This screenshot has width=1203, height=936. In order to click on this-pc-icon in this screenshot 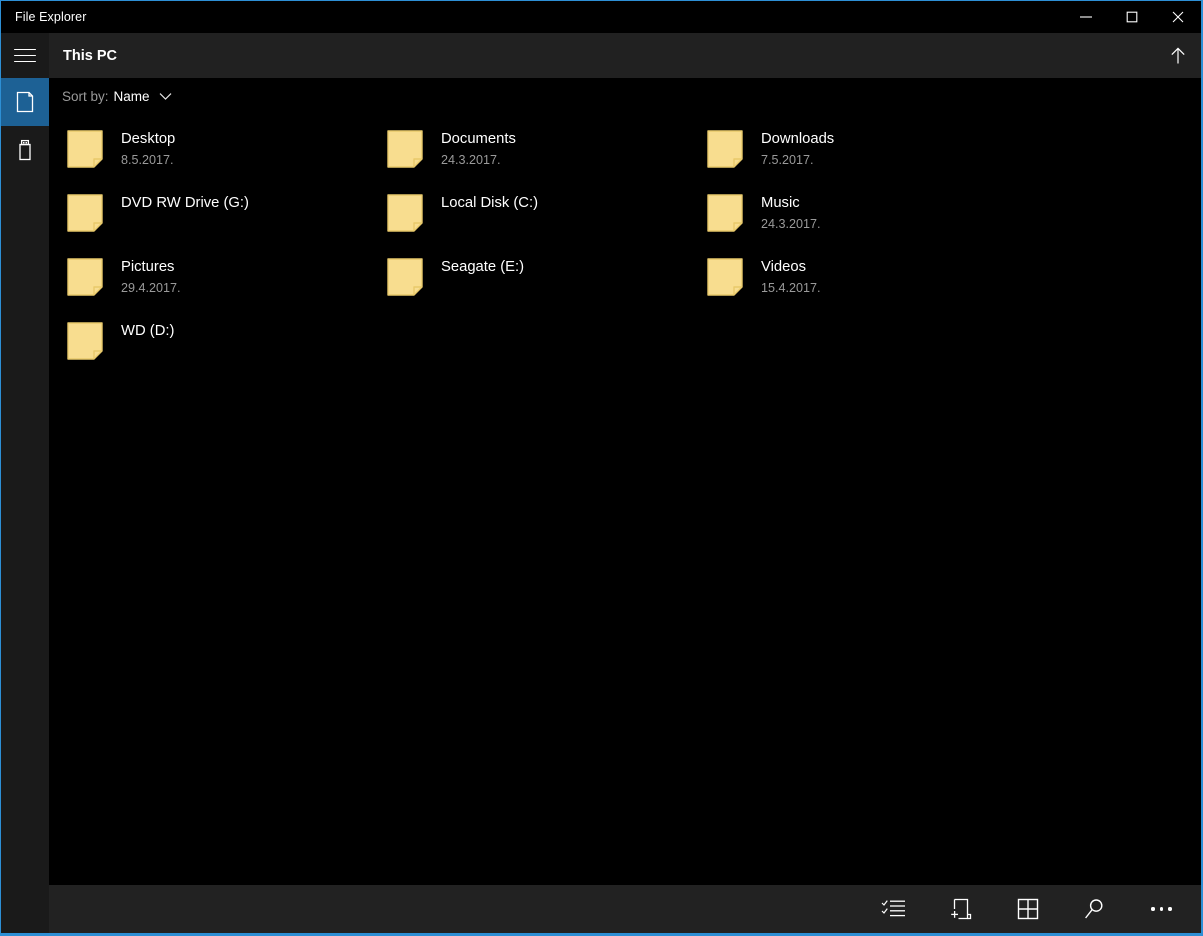, I will do `click(25, 102)`.